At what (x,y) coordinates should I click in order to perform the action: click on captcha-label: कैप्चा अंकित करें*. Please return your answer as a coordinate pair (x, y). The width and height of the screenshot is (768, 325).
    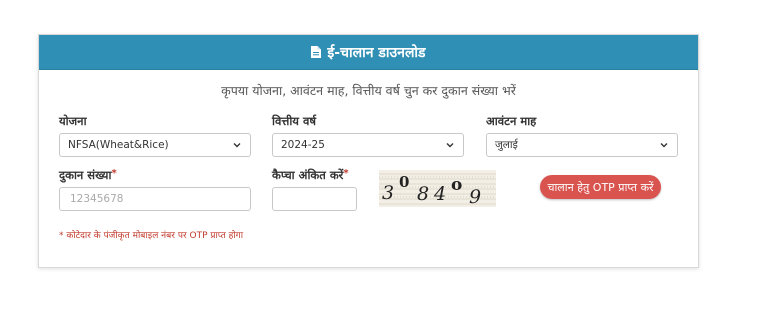
    Looking at the image, I should click on (310, 175).